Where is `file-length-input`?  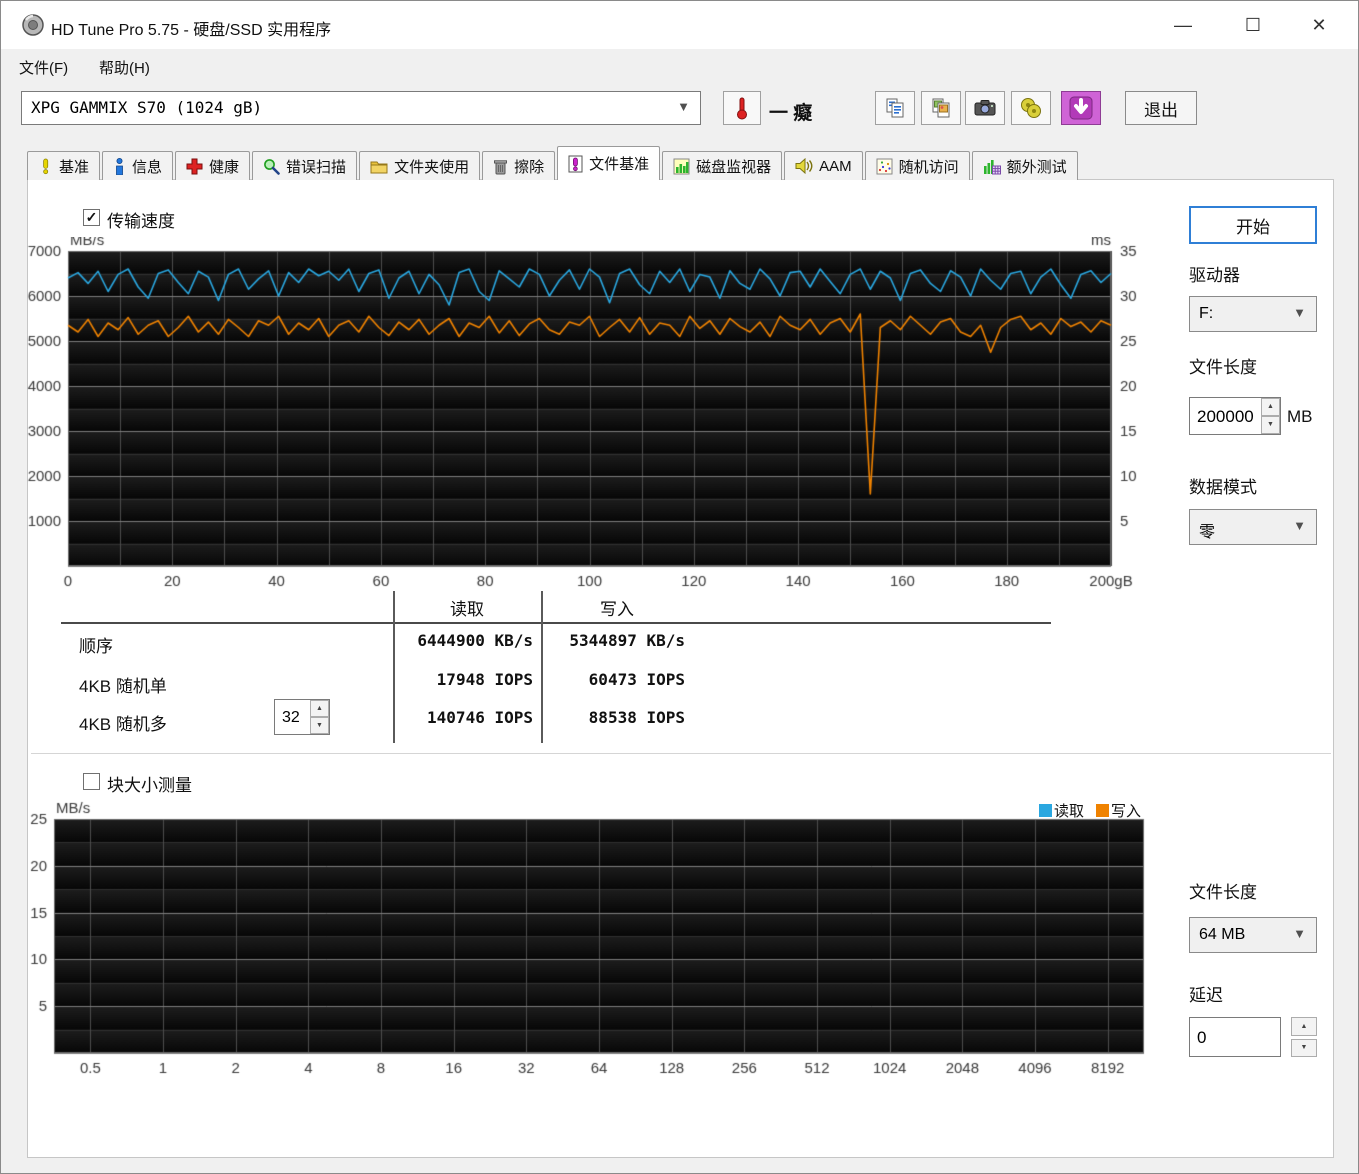
file-length-input is located at coordinates (1226, 417).